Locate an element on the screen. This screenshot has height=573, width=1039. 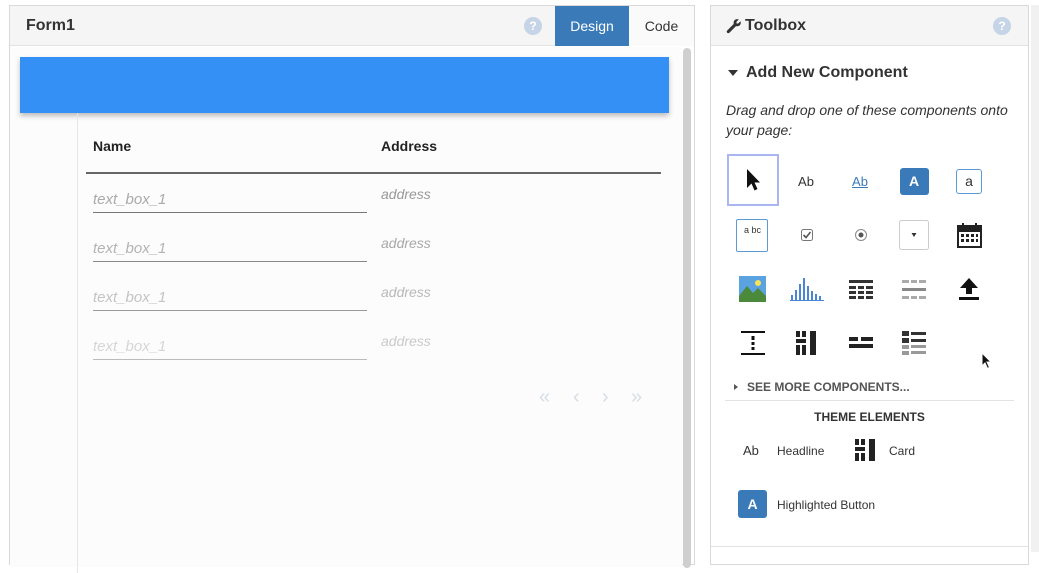
repeating-panel-component is located at coordinates (914, 289).